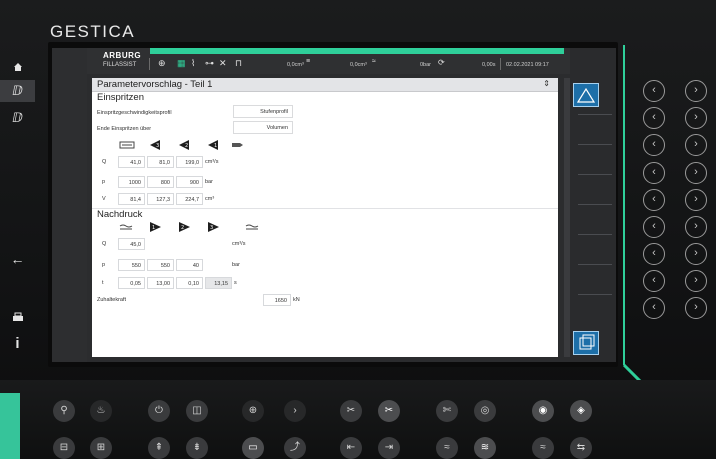  I want to click on nozzle-icon: ⚲, so click(64, 411).